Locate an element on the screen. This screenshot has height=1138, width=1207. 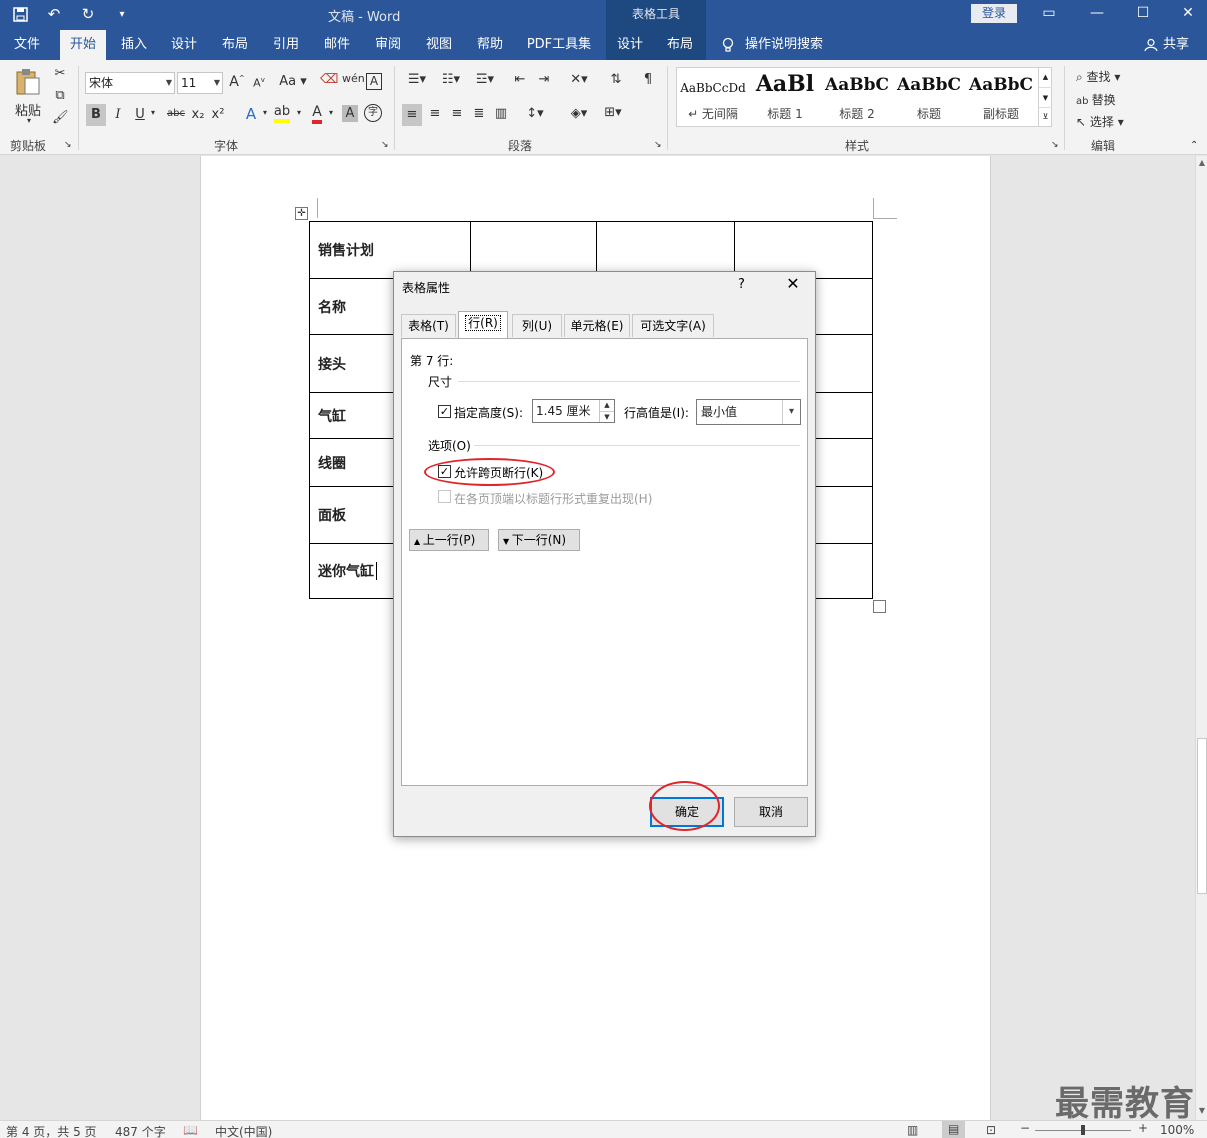
text-effects-icon: A is located at coordinates (251, 114).